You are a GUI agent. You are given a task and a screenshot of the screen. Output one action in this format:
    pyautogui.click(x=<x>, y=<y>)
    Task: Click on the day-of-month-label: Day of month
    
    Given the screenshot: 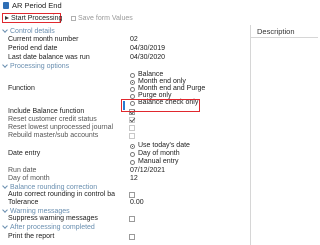 What is the action you would take?
    pyautogui.click(x=29, y=178)
    